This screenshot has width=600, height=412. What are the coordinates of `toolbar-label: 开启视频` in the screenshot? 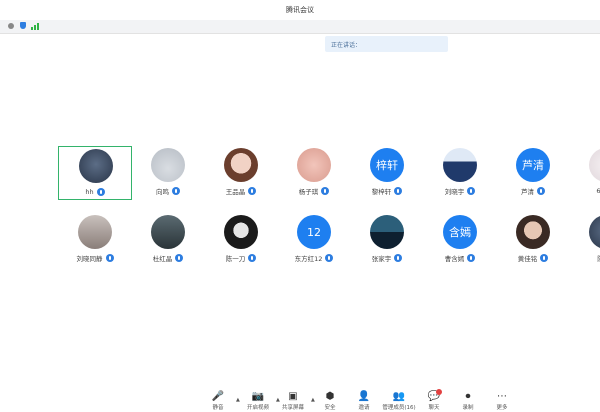 It's located at (257, 408).